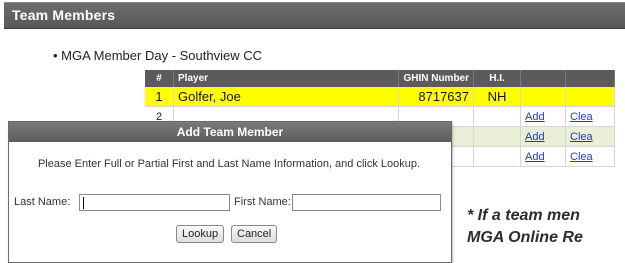 The width and height of the screenshot is (625, 263). Describe the element at coordinates (366, 202) in the screenshot. I see `first-name-field` at that location.